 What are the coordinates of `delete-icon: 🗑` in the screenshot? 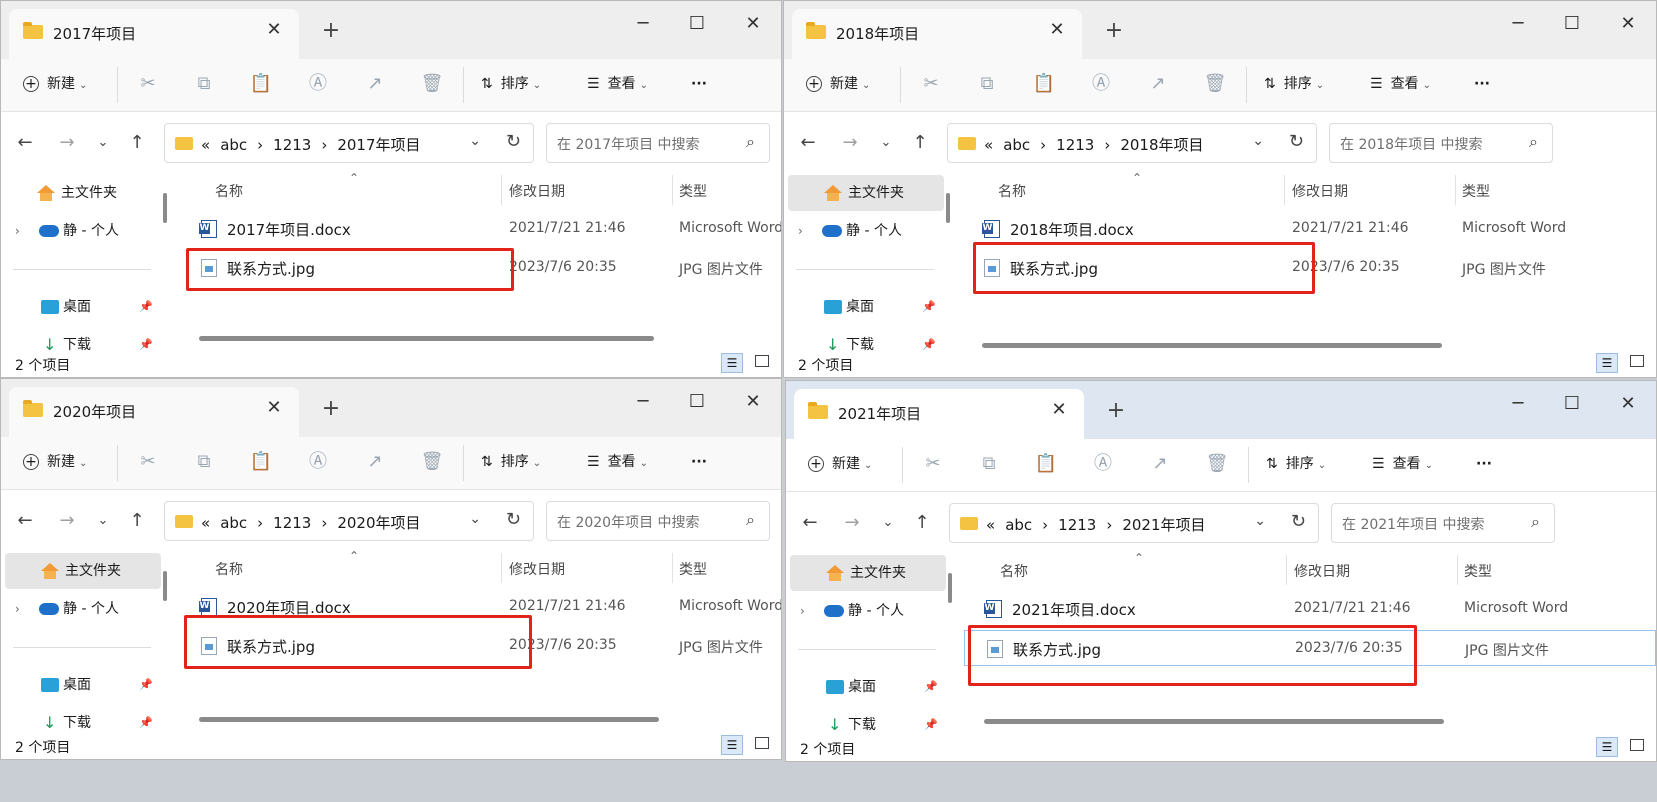 It's located at (1215, 84).